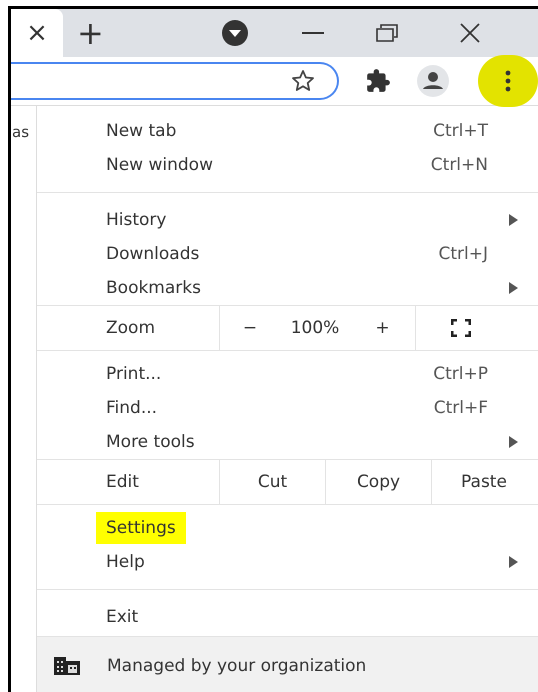  What do you see at coordinates (236, 666) in the screenshot?
I see `managed-notice: Managed by your organization` at bounding box center [236, 666].